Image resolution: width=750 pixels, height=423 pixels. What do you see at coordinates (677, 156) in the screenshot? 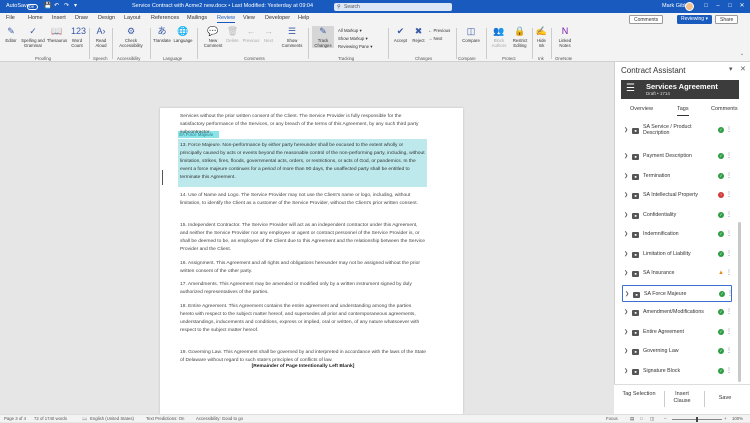
I see `tag-item: ❯ ■ Payment Description ✓ ⋮` at bounding box center [677, 156].